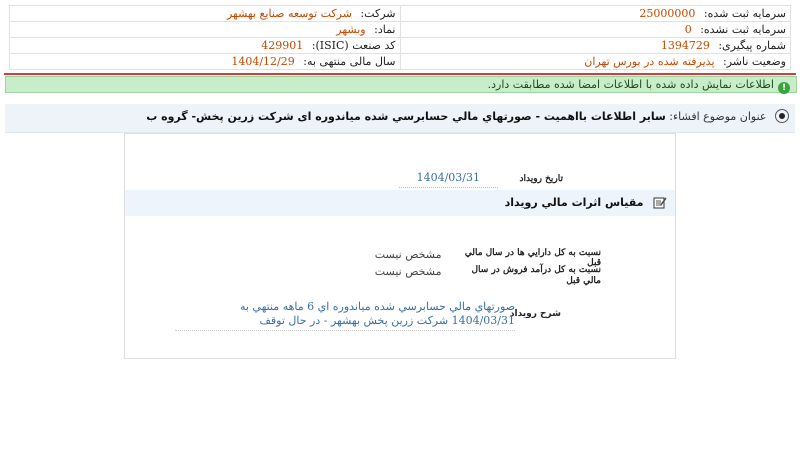  I want to click on fiscal-year-value: 1404/12/29, so click(263, 61).